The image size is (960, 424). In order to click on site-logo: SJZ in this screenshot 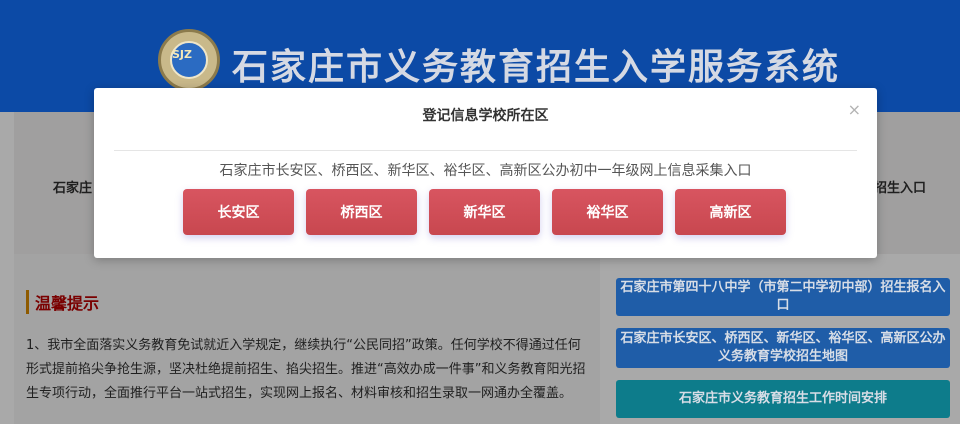, I will do `click(189, 60)`.